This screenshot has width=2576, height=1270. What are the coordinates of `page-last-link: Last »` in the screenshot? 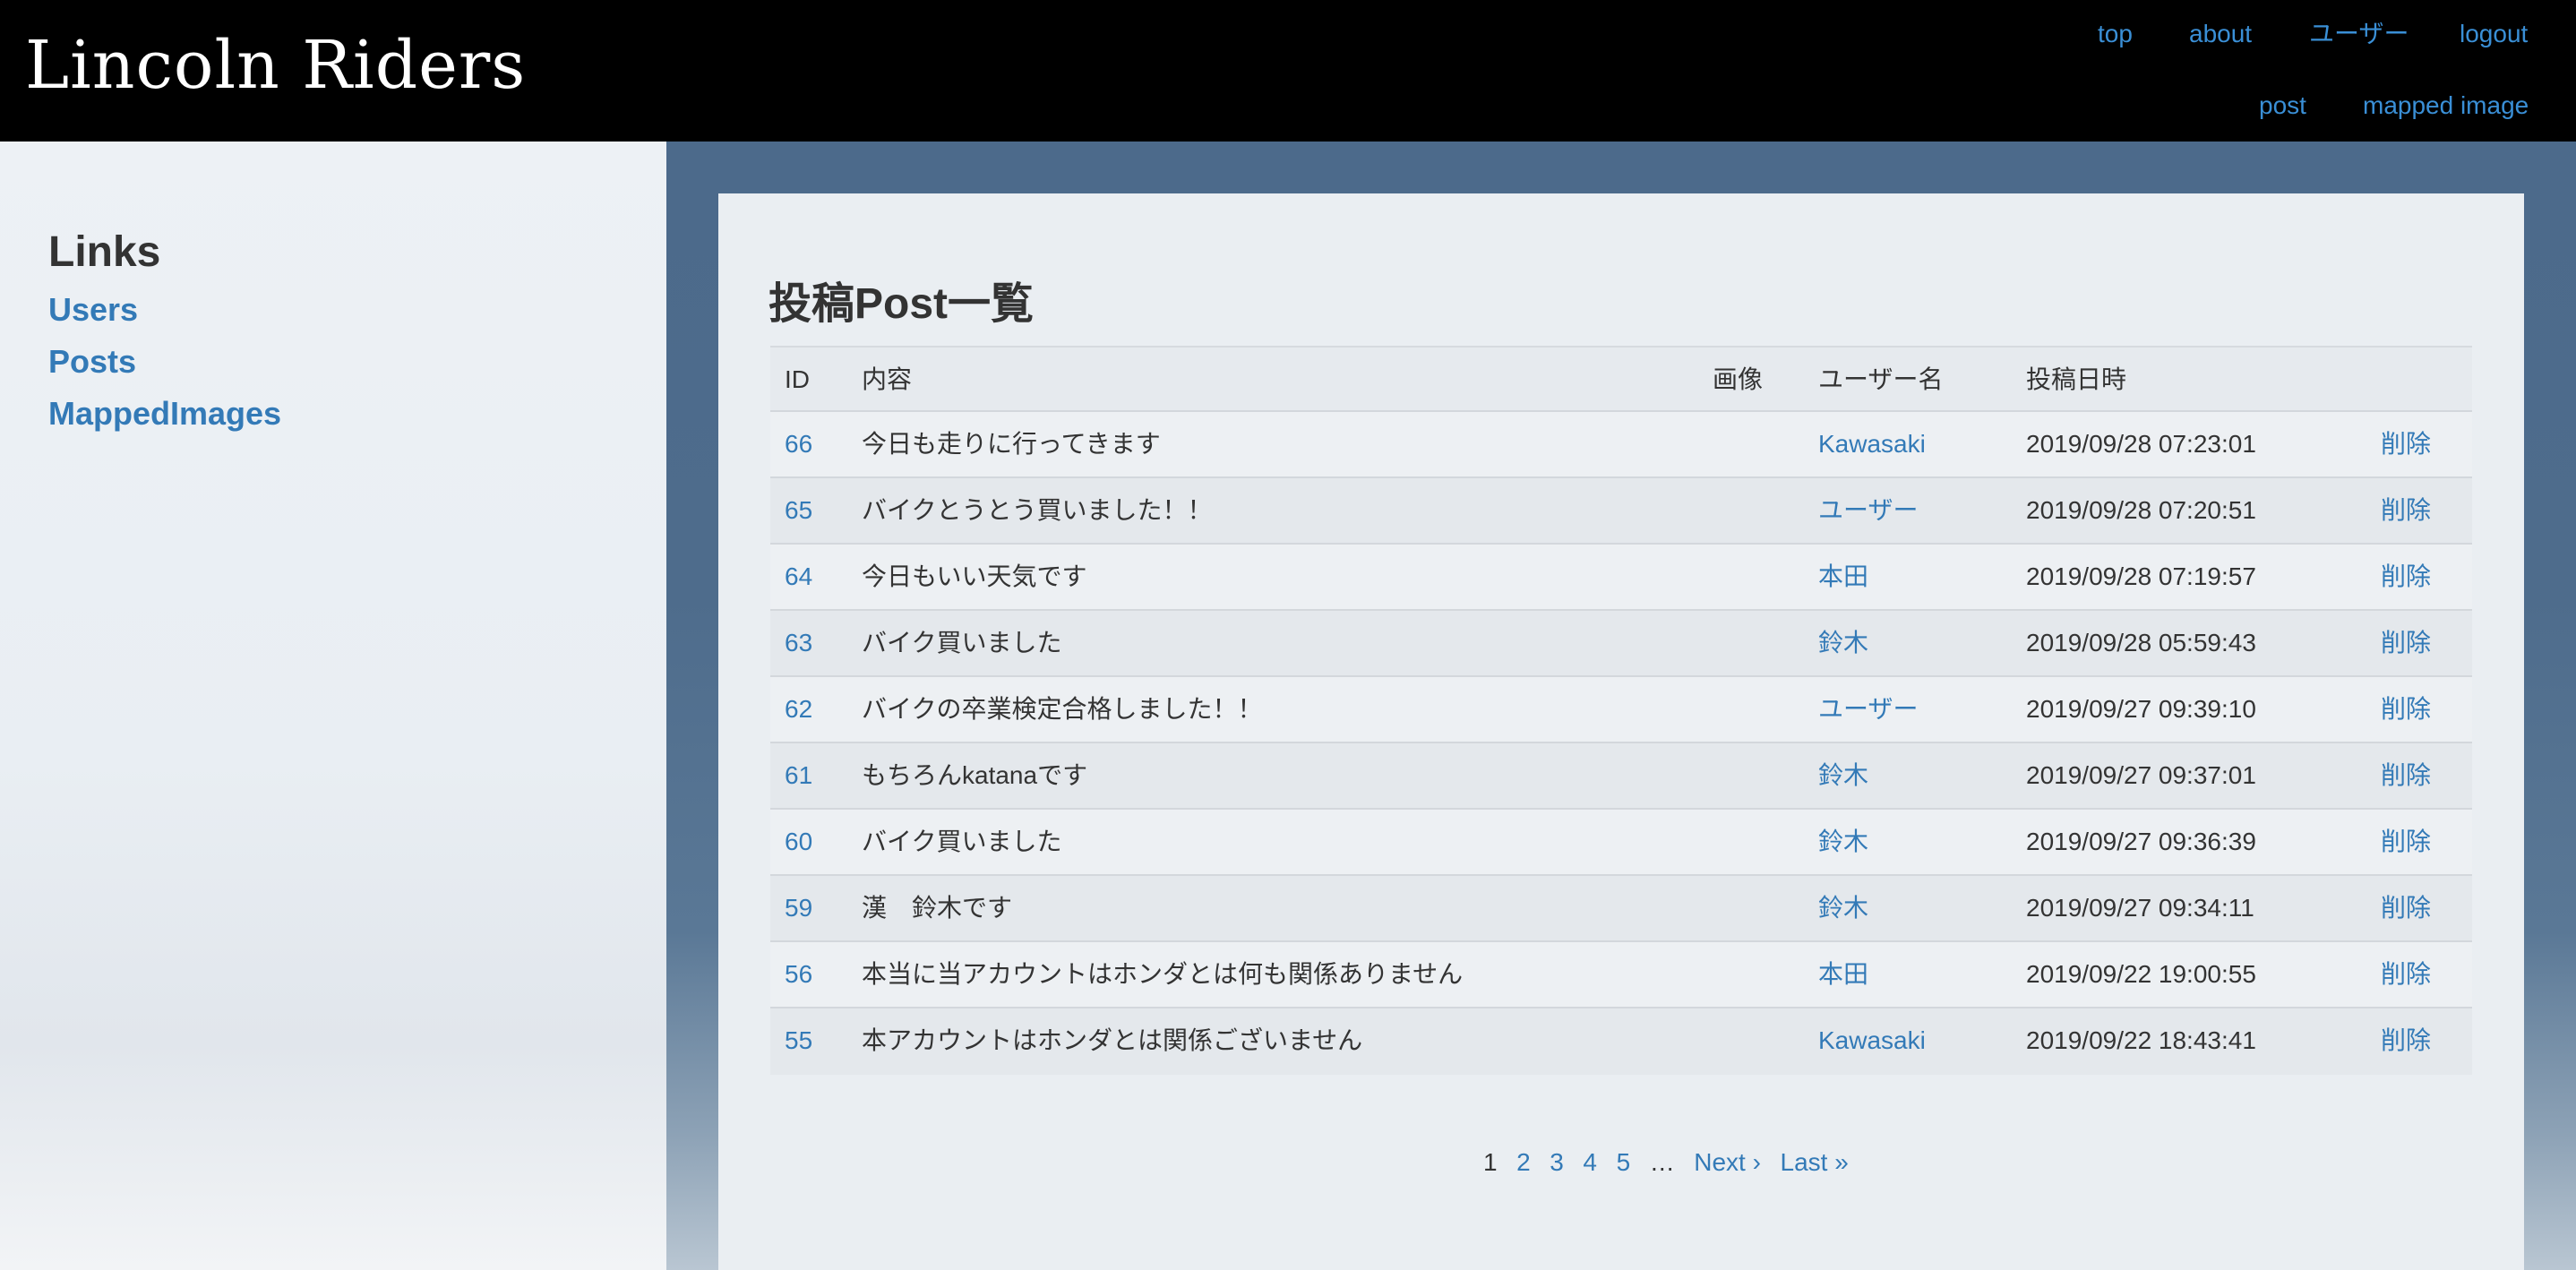 It's located at (1815, 1162).